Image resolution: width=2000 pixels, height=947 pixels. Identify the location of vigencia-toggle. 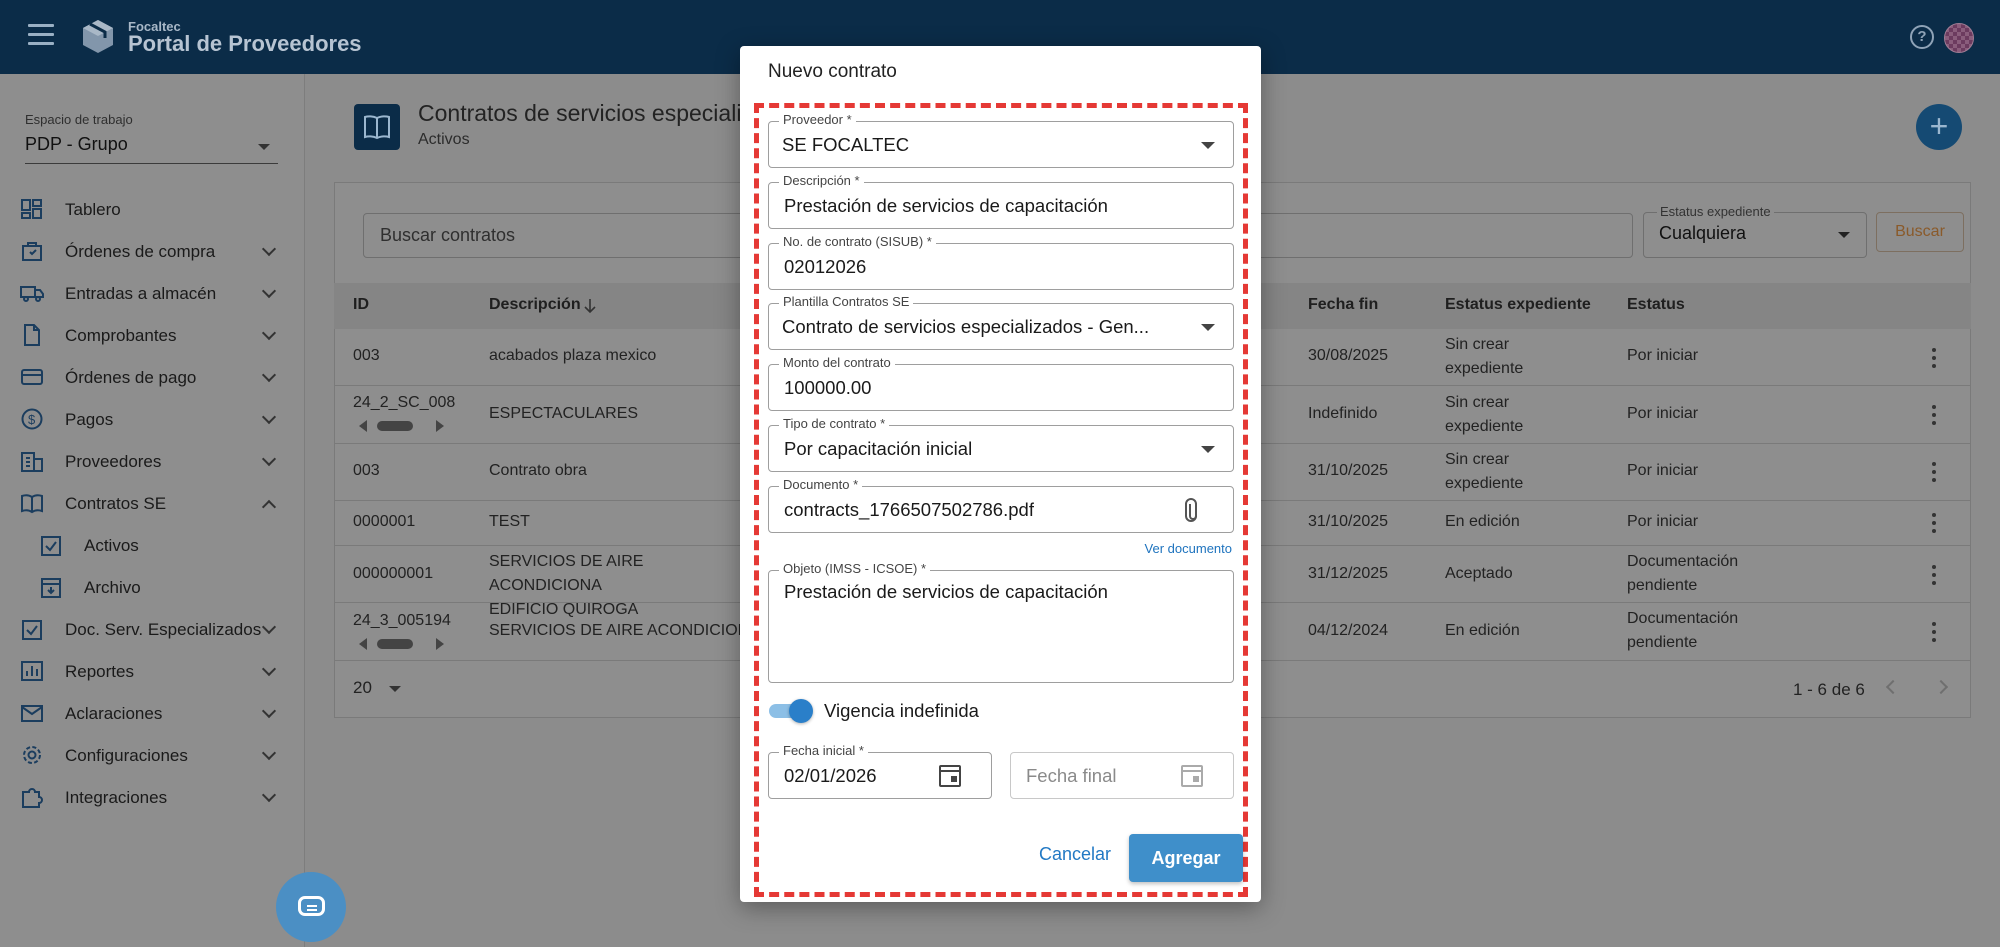
(791, 711).